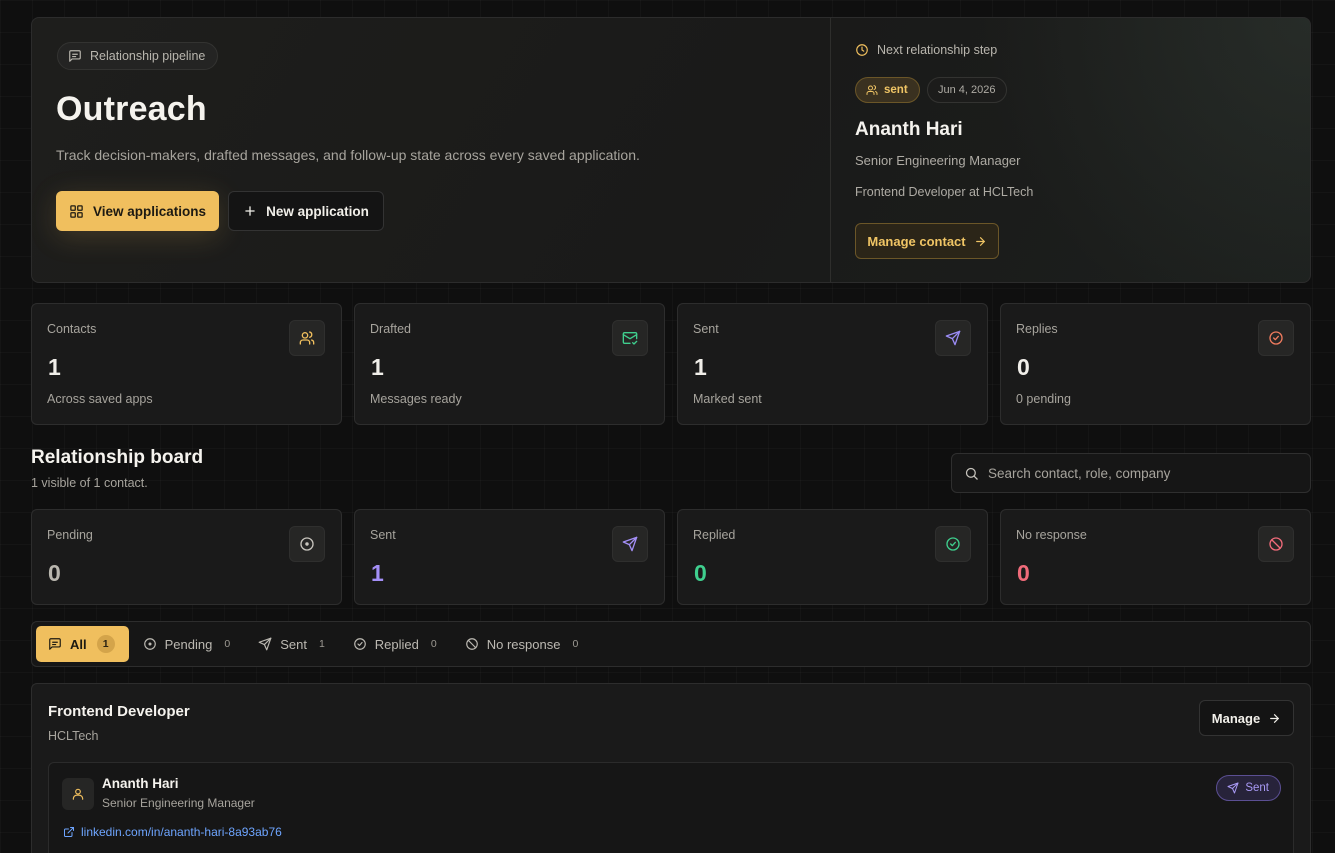 This screenshot has height=853, width=1335. I want to click on filter-tab-no-response: No response 0, so click(523, 644).